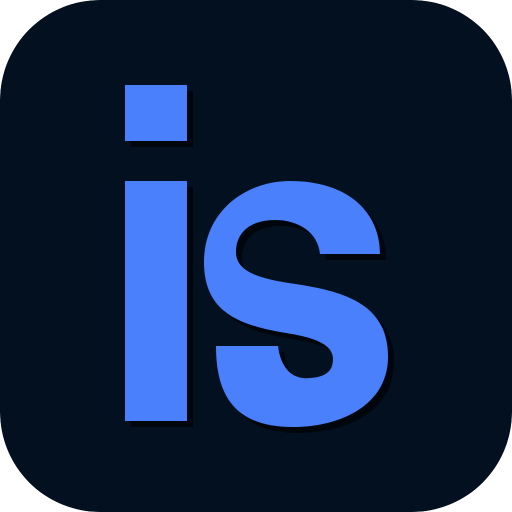 The image size is (512, 512). Describe the element at coordinates (156, 301) in the screenshot. I see `letter-i-stem` at that location.